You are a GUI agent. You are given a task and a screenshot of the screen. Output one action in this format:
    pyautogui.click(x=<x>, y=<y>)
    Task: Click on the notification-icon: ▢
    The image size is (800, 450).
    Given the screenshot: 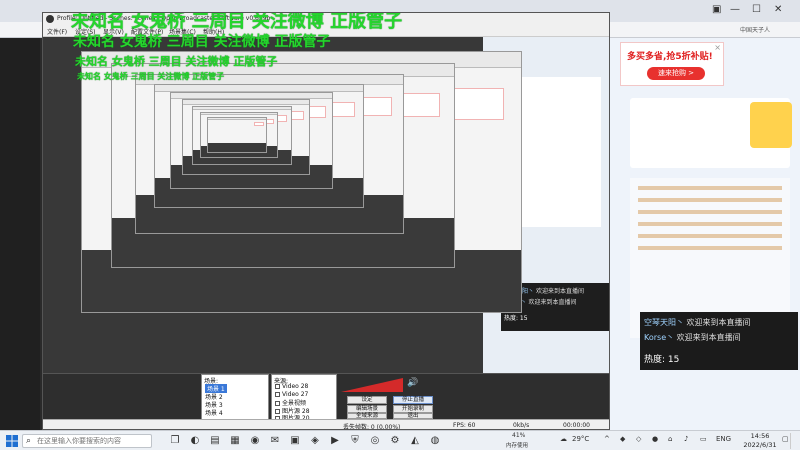 What is the action you would take?
    pyautogui.click(x=785, y=439)
    